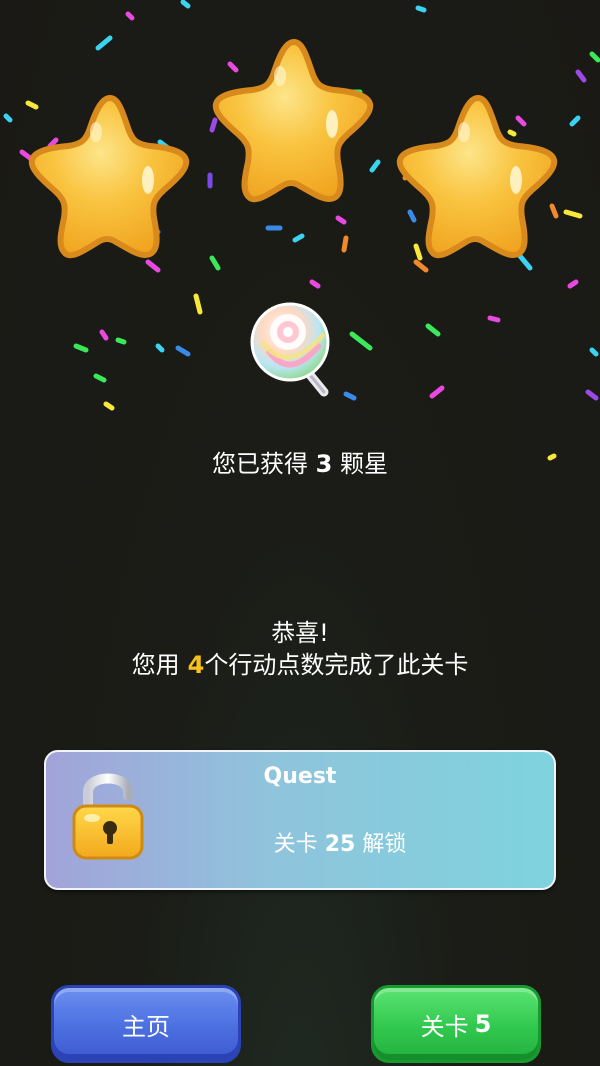  I want to click on quest-unlock-prefix: 关卡, so click(295, 844).